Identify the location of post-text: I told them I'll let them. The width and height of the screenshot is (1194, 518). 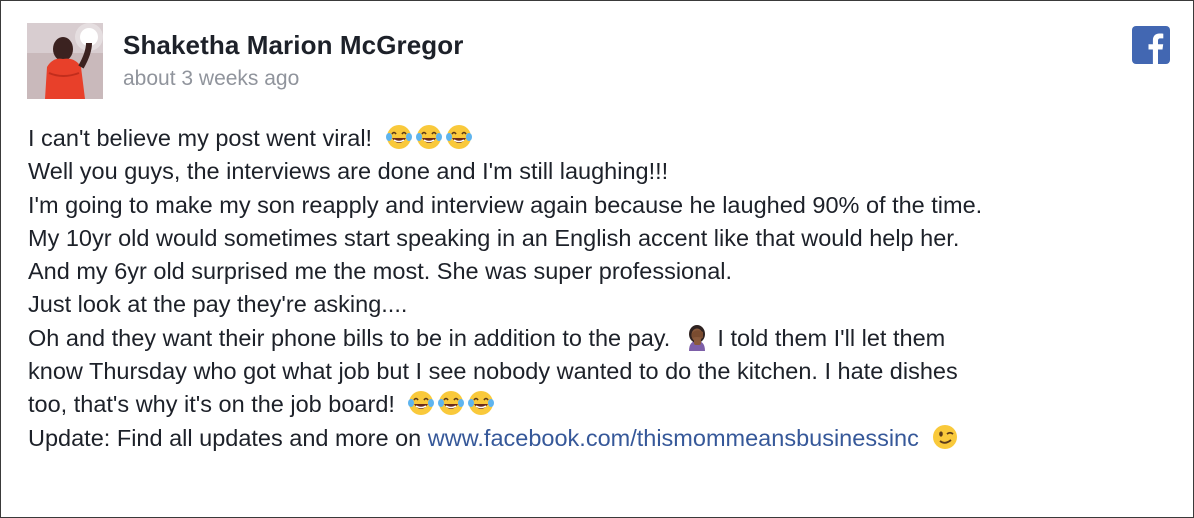
(831, 337).